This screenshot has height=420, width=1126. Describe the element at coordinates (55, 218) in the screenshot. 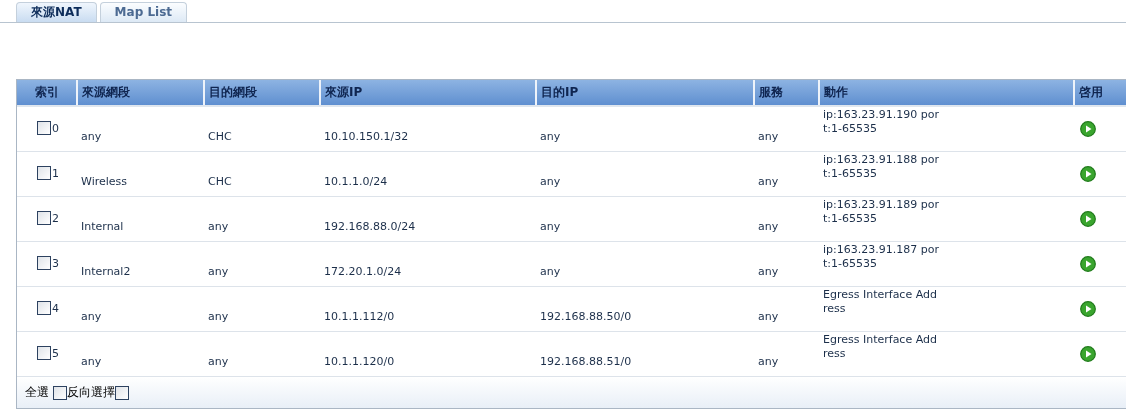

I see `row-index: 2` at that location.